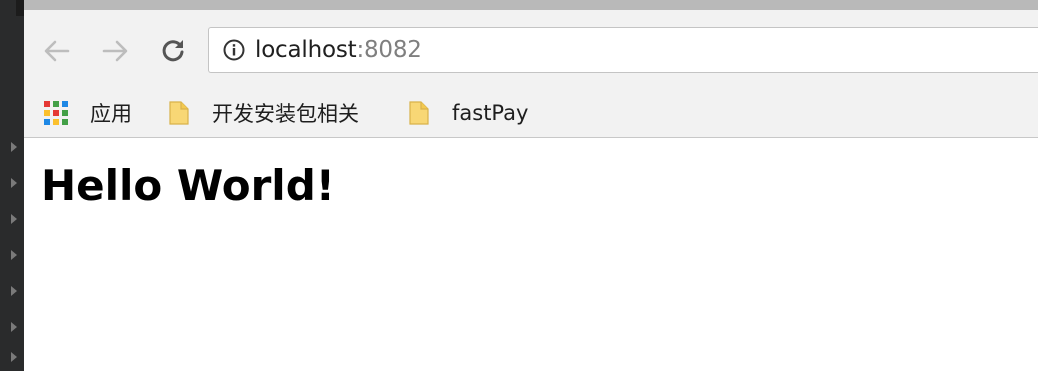 The width and height of the screenshot is (1038, 371). Describe the element at coordinates (188, 185) in the screenshot. I see `page-heading: Hello World!` at that location.